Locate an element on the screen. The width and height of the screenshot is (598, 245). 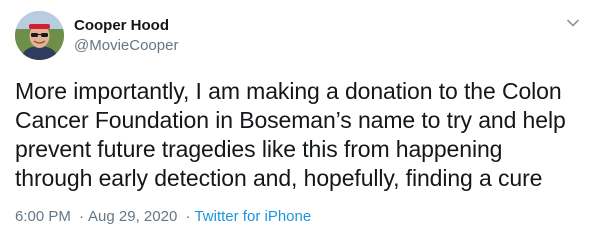
tweet-header: Cooper Hood @MovieCooper is located at coordinates (96, 35).